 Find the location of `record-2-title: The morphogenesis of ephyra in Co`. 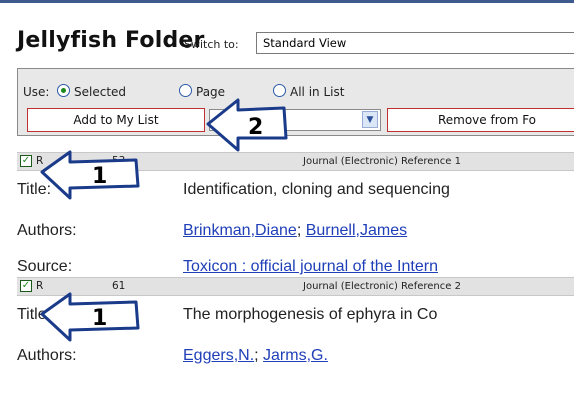

record-2-title: The morphogenesis of ephyra in Co is located at coordinates (310, 314).